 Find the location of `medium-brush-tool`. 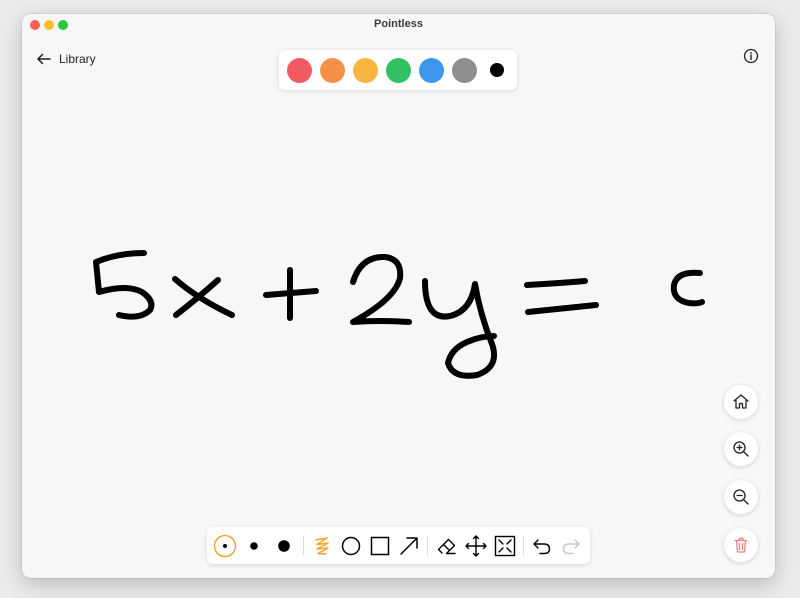

medium-brush-tool is located at coordinates (254, 546).